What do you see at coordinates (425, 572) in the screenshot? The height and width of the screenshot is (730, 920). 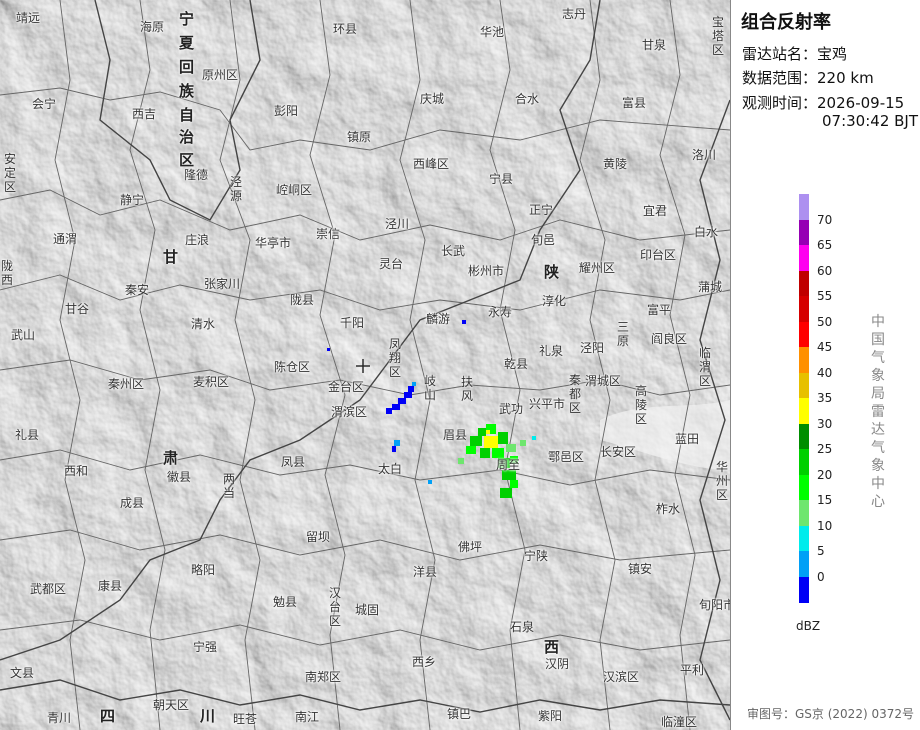 I see `place-label: 洋县` at bounding box center [425, 572].